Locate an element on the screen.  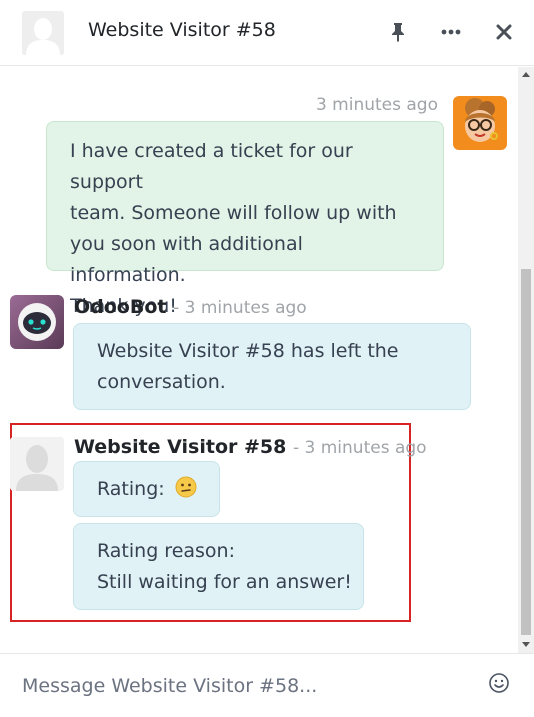
chat-header: Website Visitor #58 is located at coordinates (267, 33).